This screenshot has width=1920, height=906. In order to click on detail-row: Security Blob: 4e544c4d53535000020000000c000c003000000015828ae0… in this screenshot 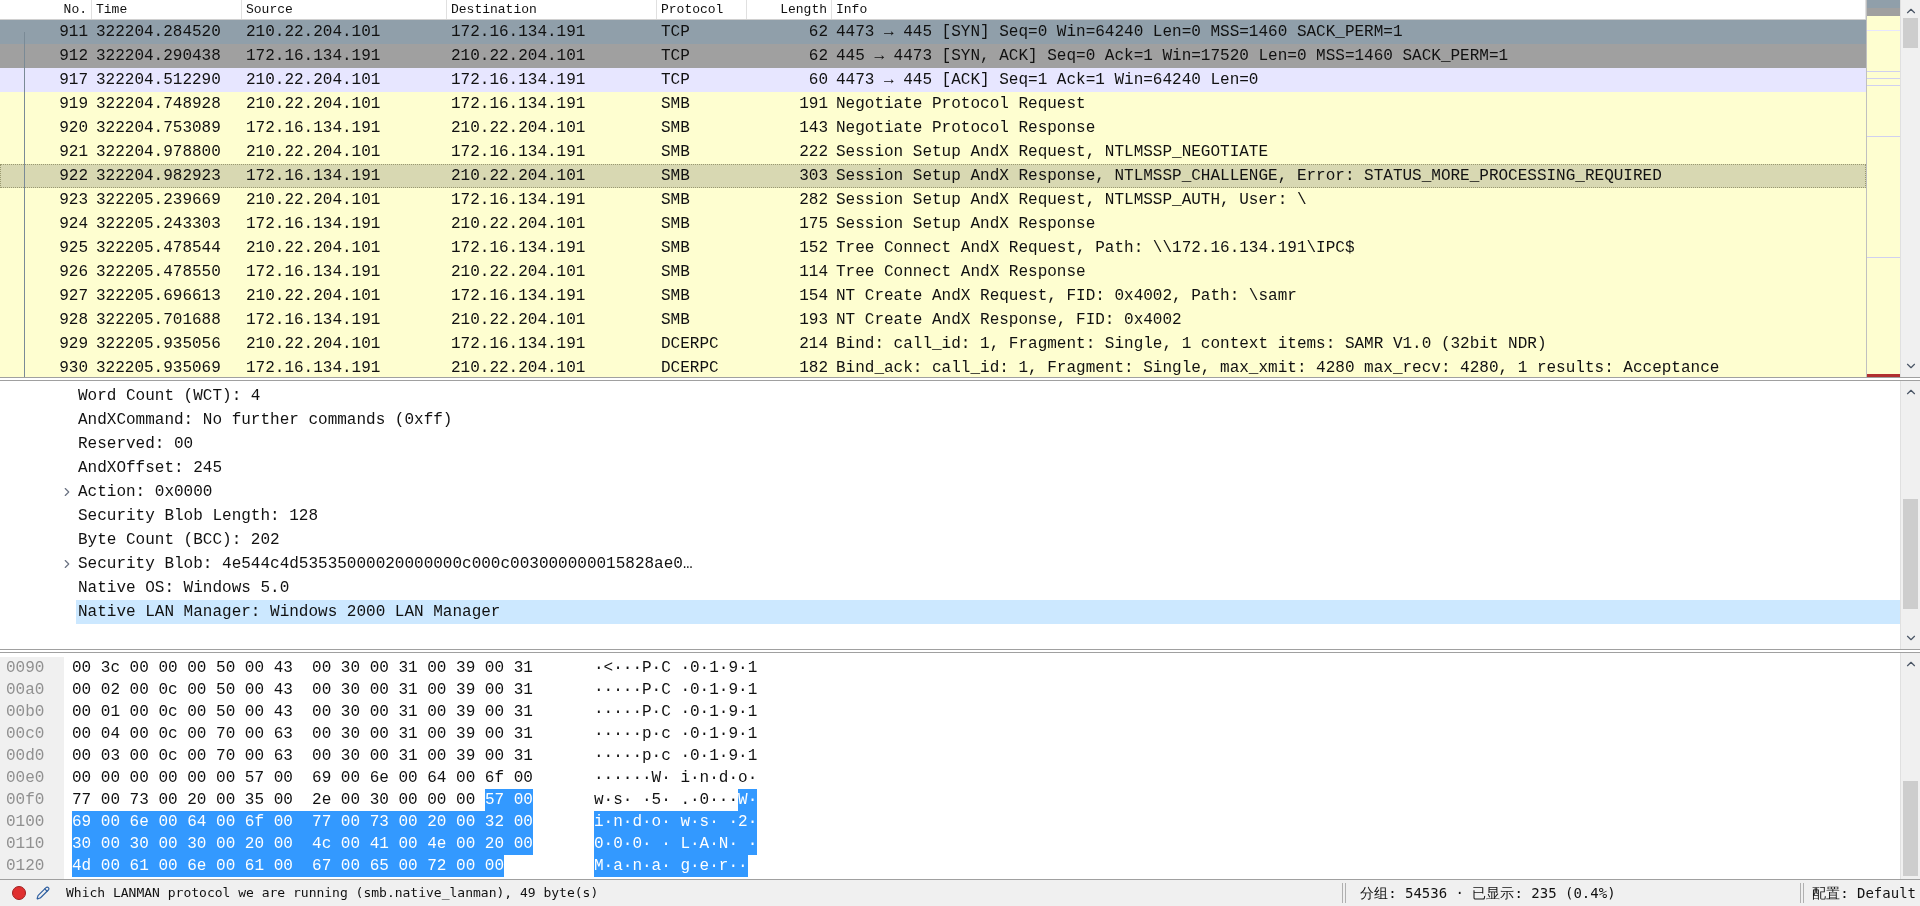, I will do `click(988, 564)`.